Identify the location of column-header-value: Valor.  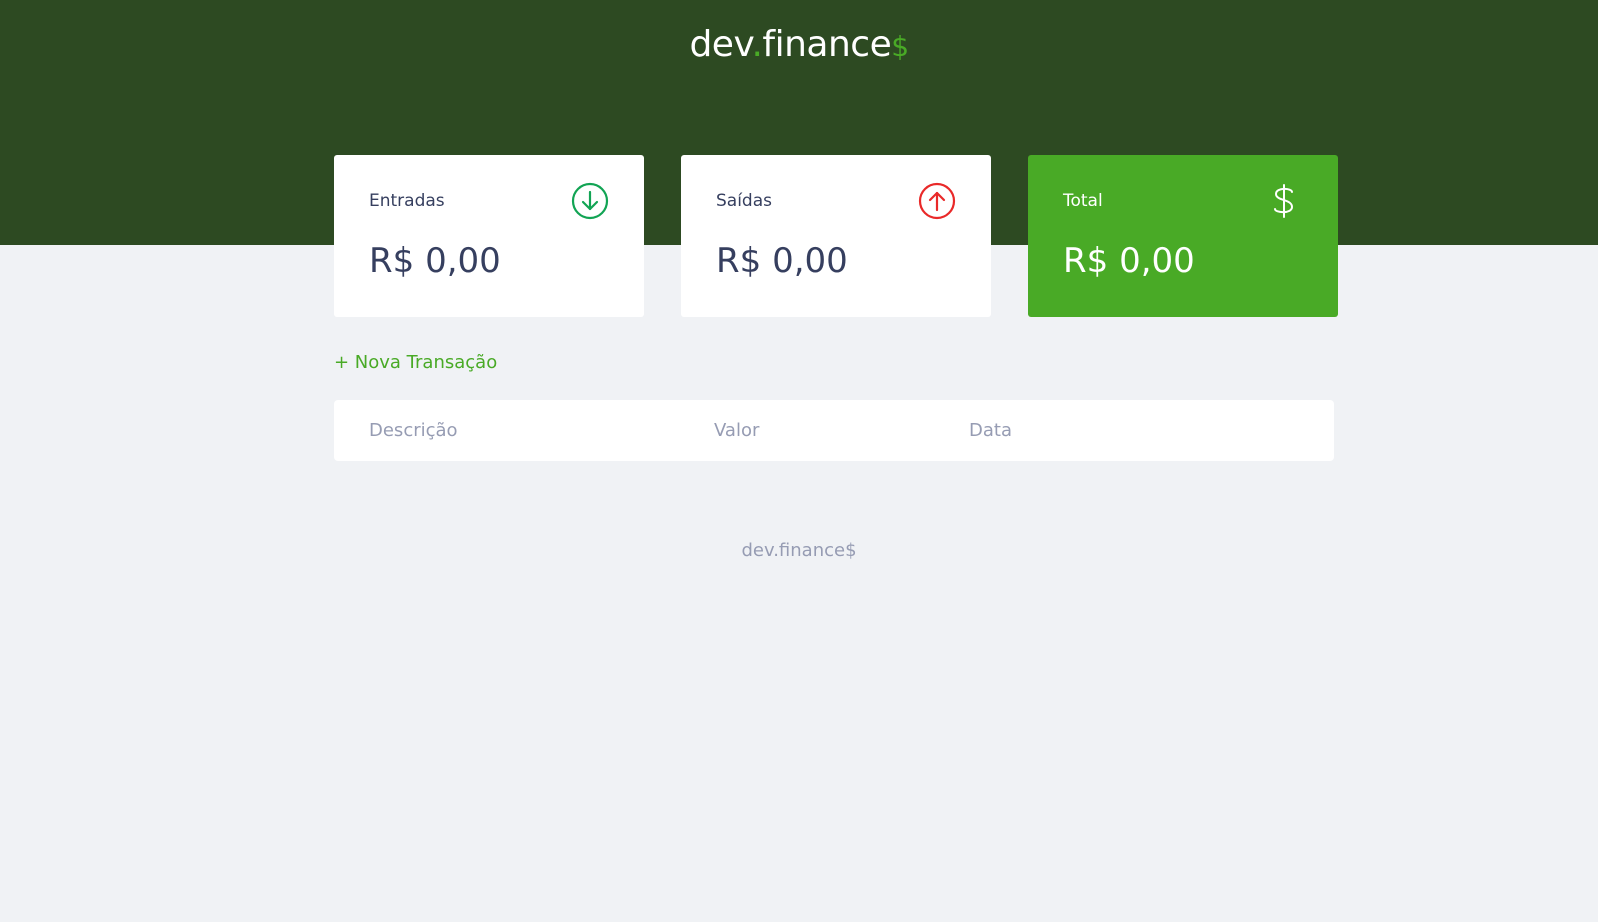
(737, 430).